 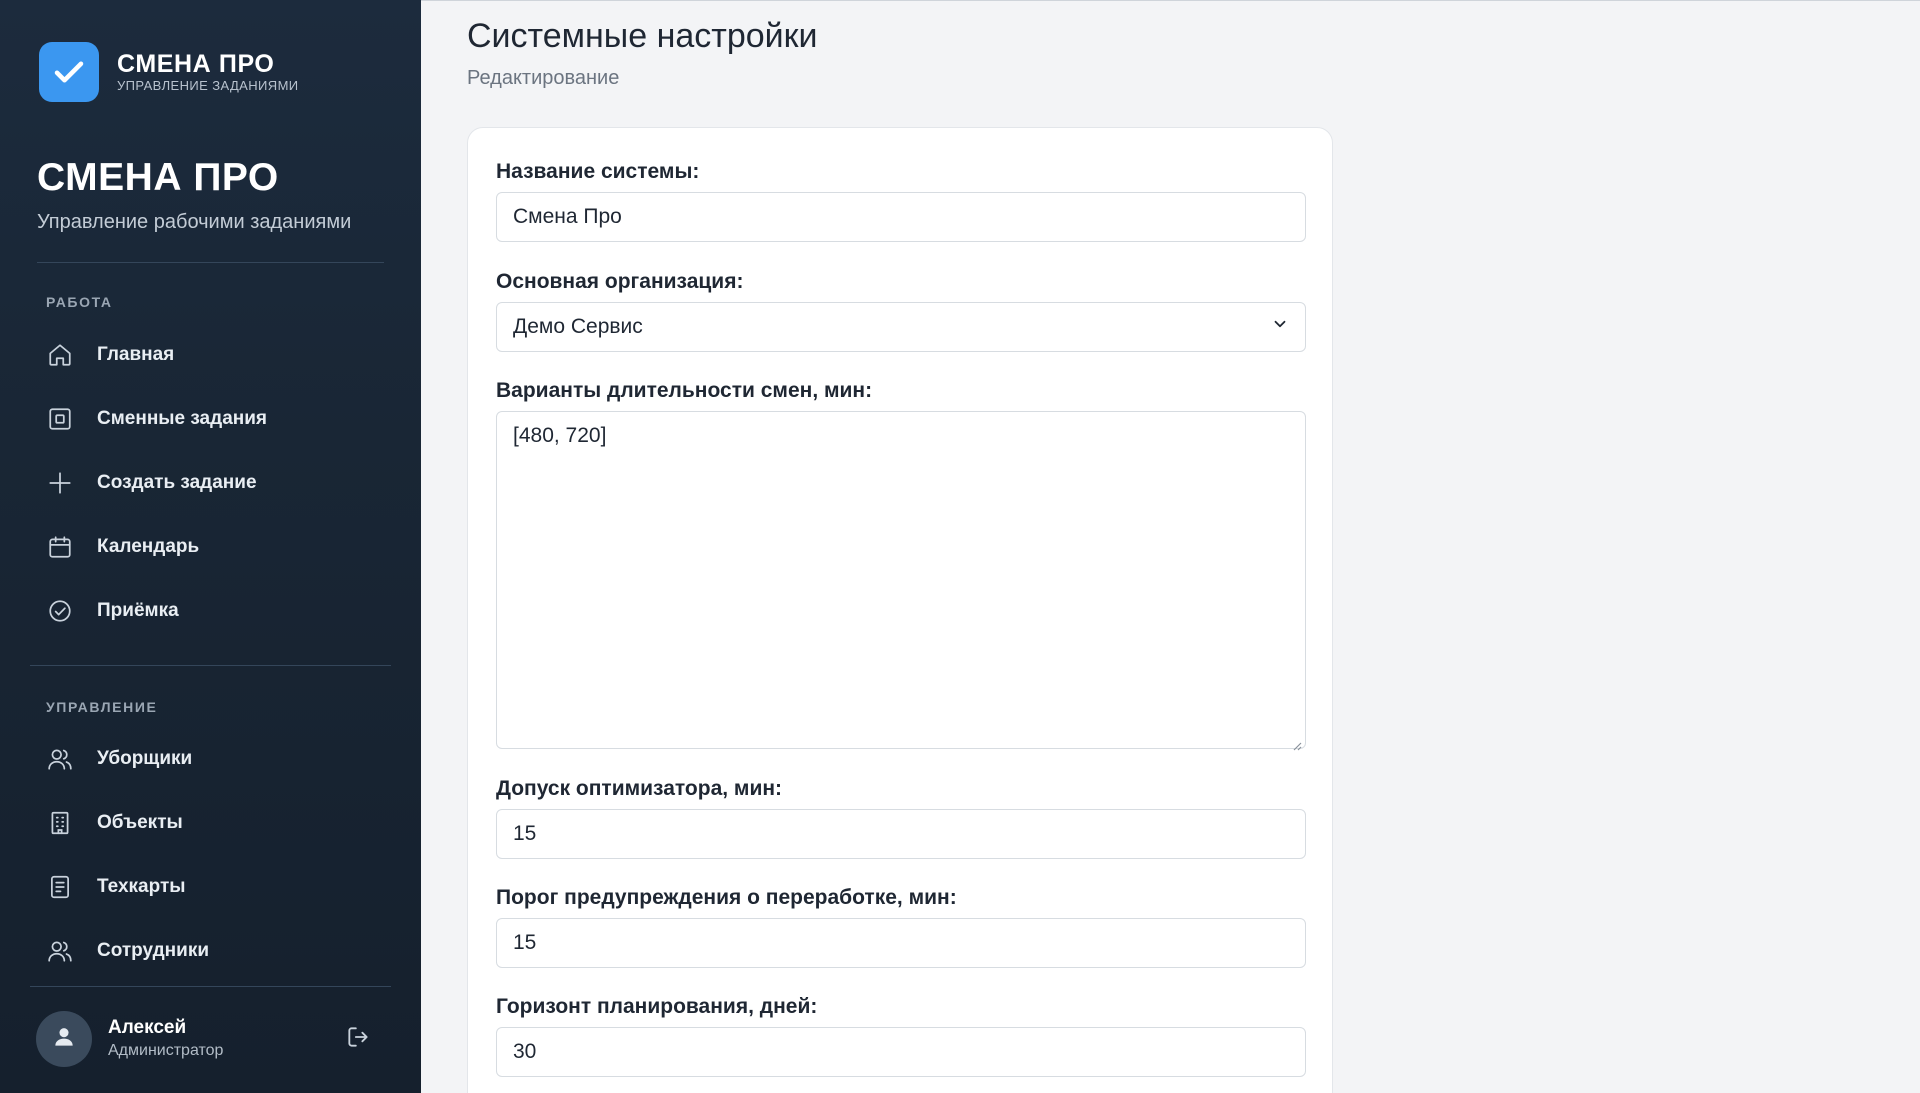 I want to click on user-icon, so click(x=64, y=1039).